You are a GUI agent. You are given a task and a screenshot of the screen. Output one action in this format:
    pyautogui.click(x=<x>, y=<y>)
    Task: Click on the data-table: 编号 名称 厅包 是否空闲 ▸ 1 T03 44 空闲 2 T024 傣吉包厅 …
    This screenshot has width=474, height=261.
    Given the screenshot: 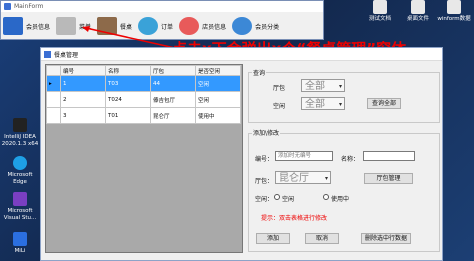 What is the action you would take?
    pyautogui.click(x=143, y=94)
    